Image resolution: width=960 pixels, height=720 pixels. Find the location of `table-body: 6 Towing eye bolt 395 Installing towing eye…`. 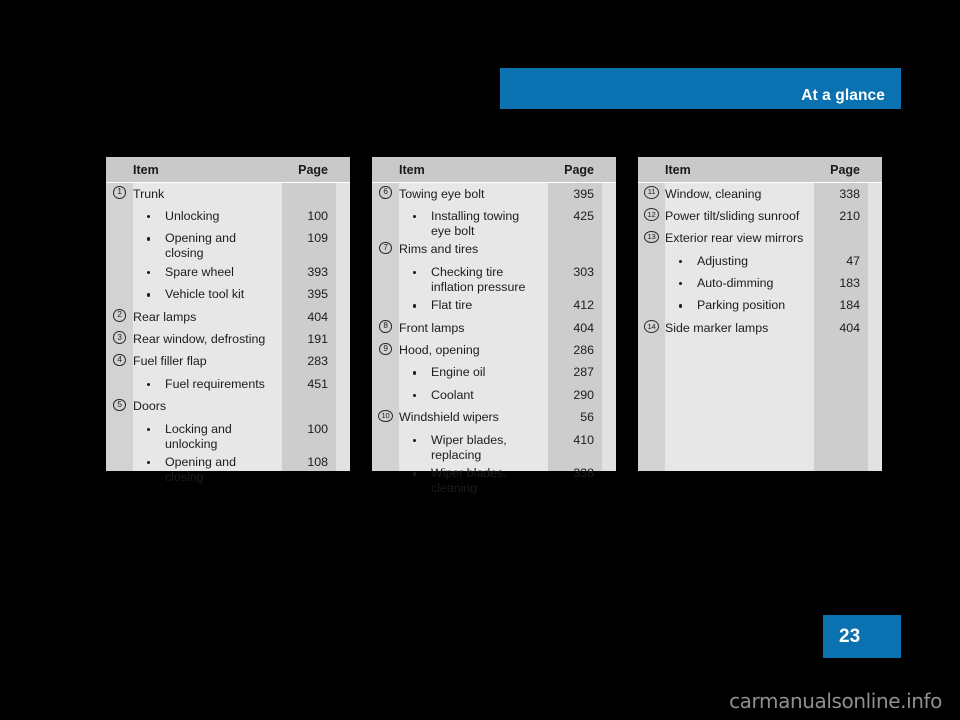

table-body: 6 Towing eye bolt 395 Installing towing eye… is located at coordinates (494, 339).